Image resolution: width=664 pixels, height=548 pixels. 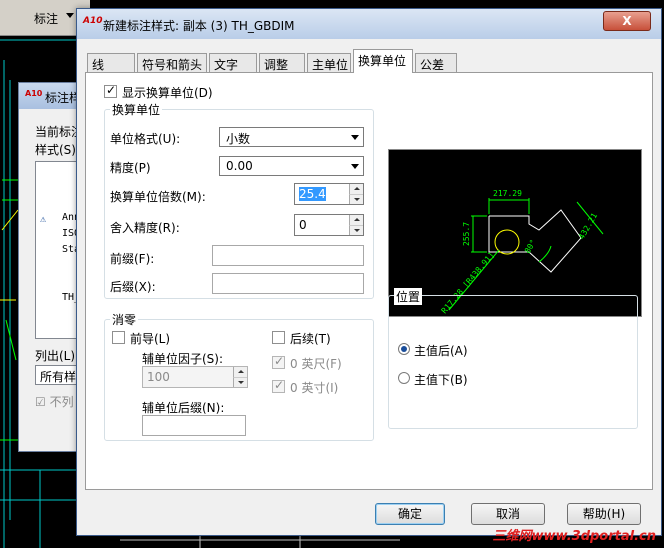 I want to click on tab-alternate-units: 换算单位, so click(x=383, y=61).